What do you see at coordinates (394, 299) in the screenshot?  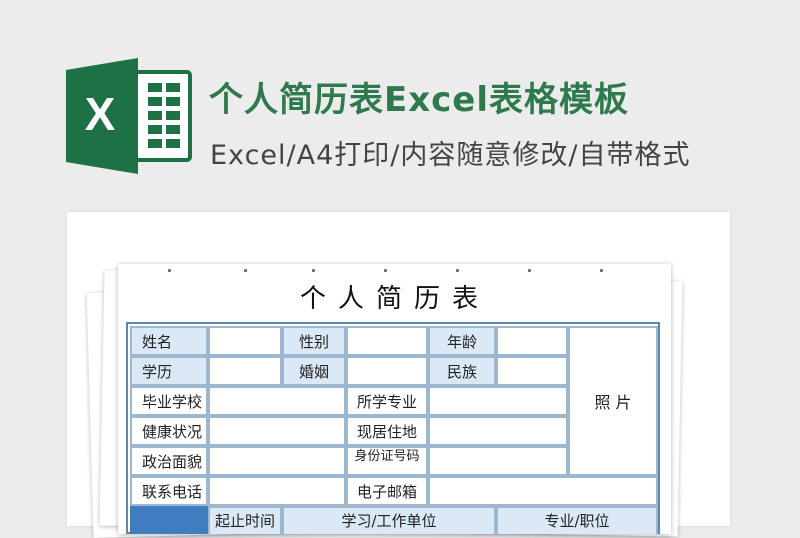 I see `form-title: 个人简历表` at bounding box center [394, 299].